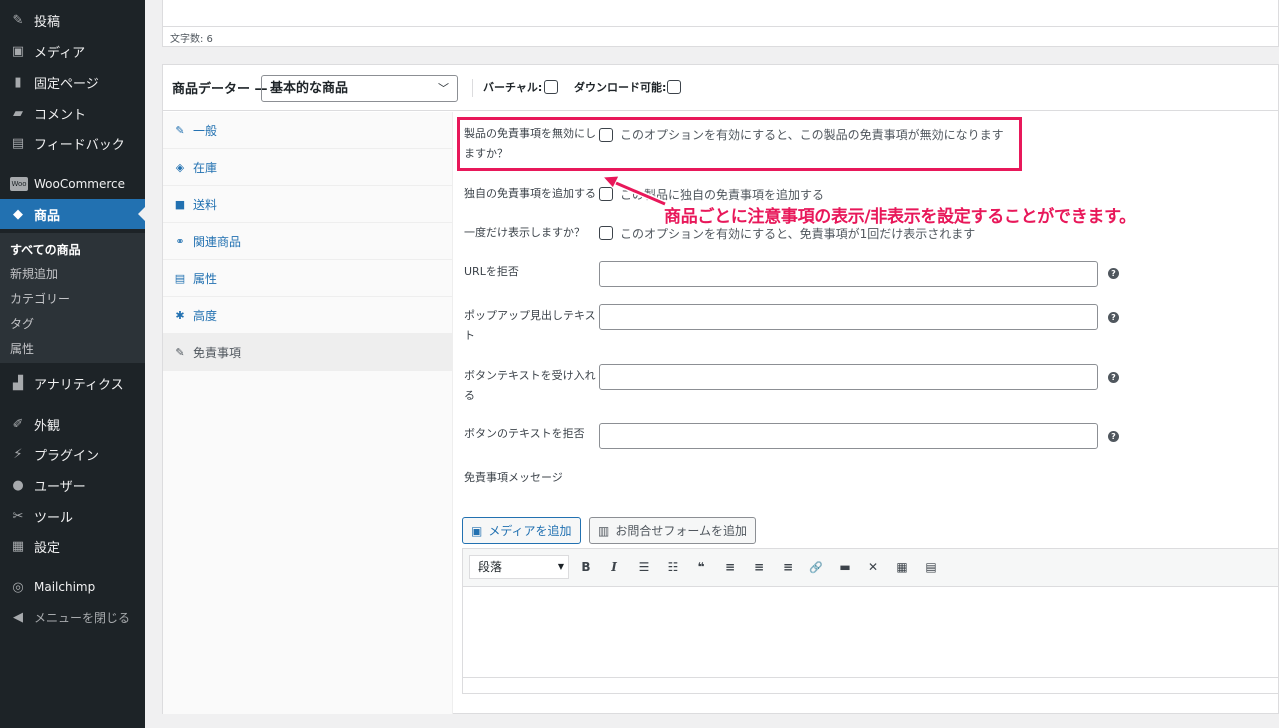 This screenshot has width=1279, height=728. I want to click on form-insert-button: ▦, so click(902, 567).